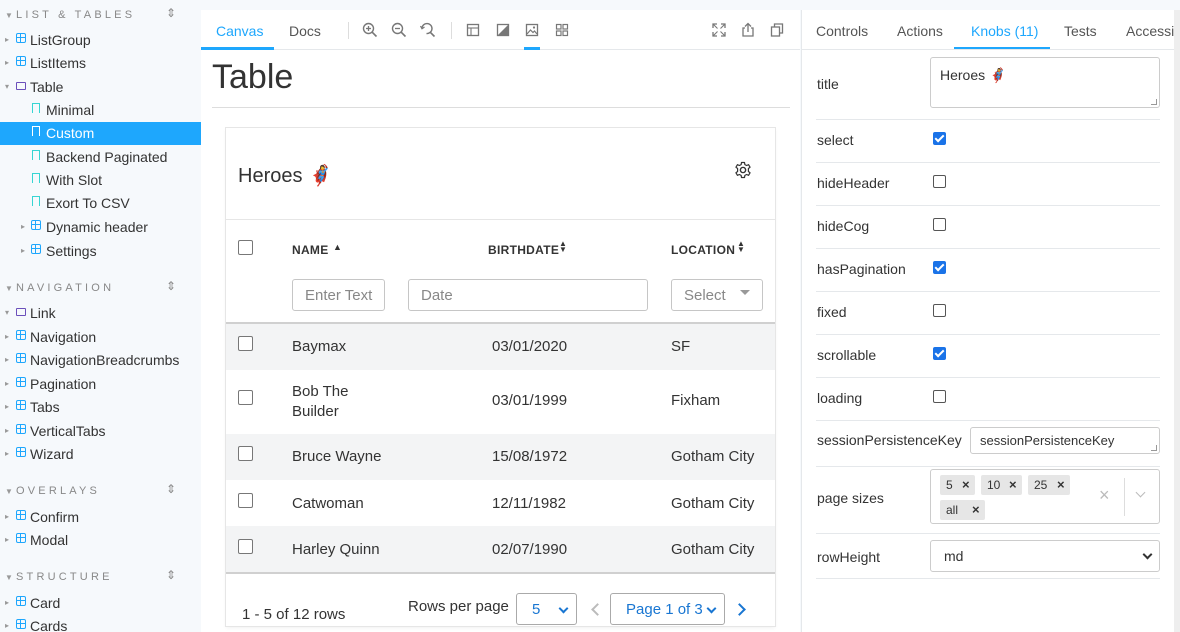 The width and height of the screenshot is (1180, 632). Describe the element at coordinates (1065, 440) in the screenshot. I see `session-persistence-key-input: sessionPersistenceKey` at that location.